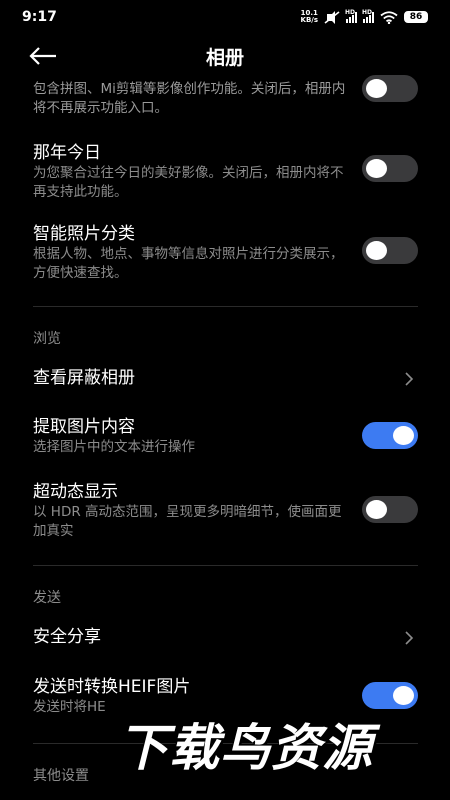 Image resolution: width=450 pixels, height=800 pixels. Describe the element at coordinates (84, 378) in the screenshot. I see `setting-title-hidden-album: 查看屏蔽相册` at that location.